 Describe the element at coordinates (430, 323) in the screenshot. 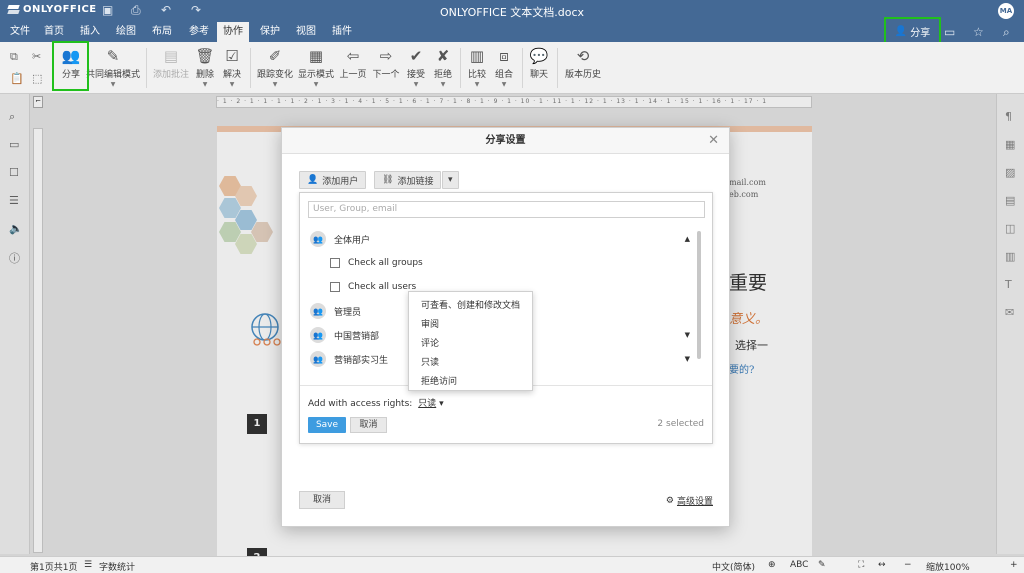

I see `menu-item: 审阅` at that location.